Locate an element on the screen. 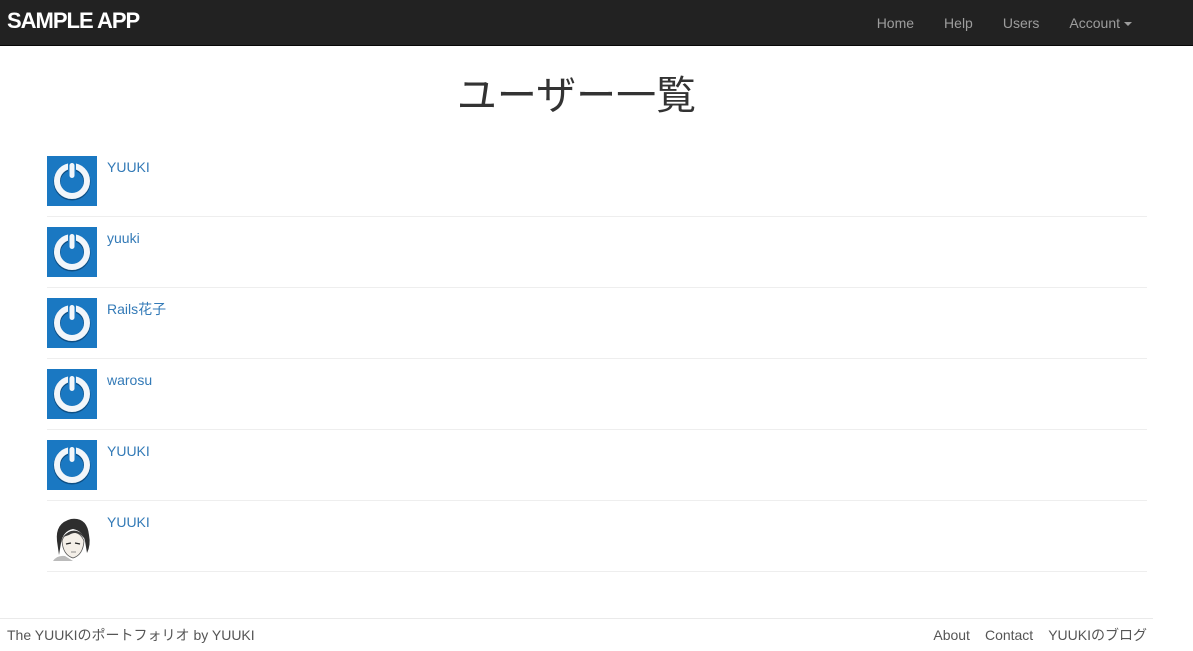  footer-portfolio-link: YUUKIのポートフォリオ is located at coordinates (112, 635).